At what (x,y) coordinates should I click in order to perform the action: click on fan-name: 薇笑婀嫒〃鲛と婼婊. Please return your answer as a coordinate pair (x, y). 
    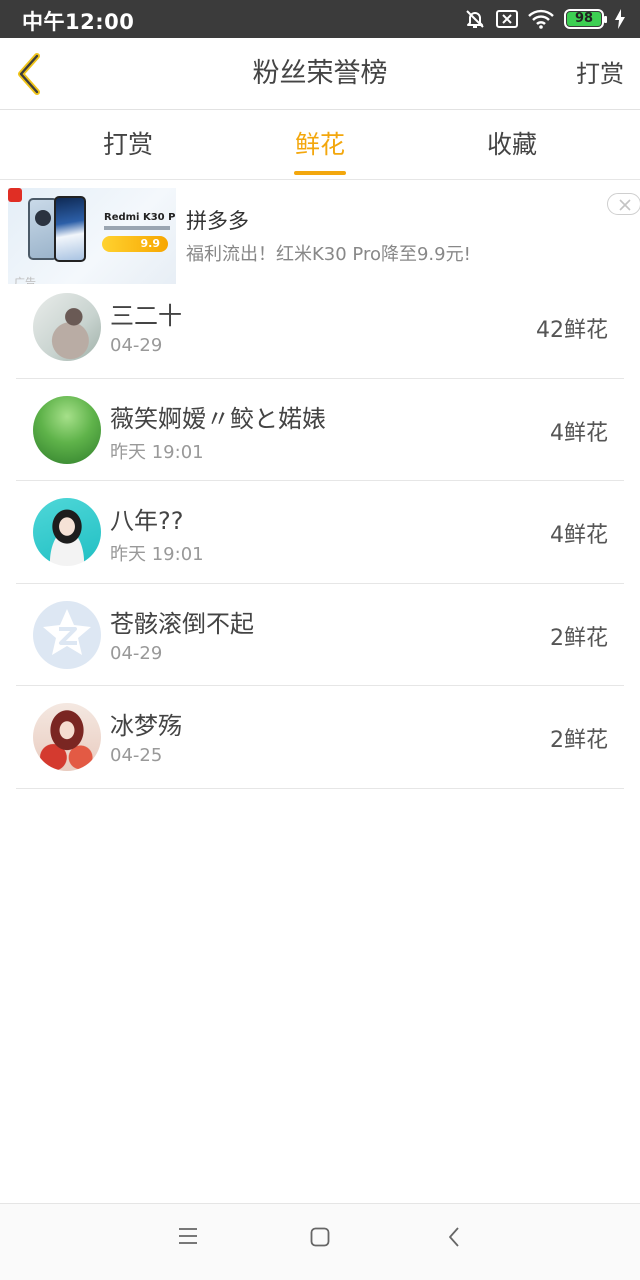
    Looking at the image, I should click on (218, 418).